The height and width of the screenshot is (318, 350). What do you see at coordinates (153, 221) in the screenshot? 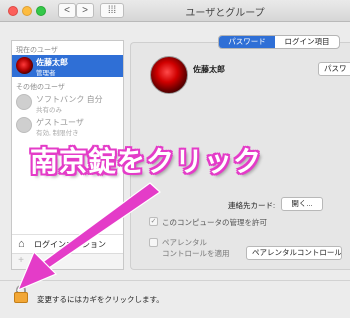
I see `allow-admin-checkbox: ✓` at bounding box center [153, 221].